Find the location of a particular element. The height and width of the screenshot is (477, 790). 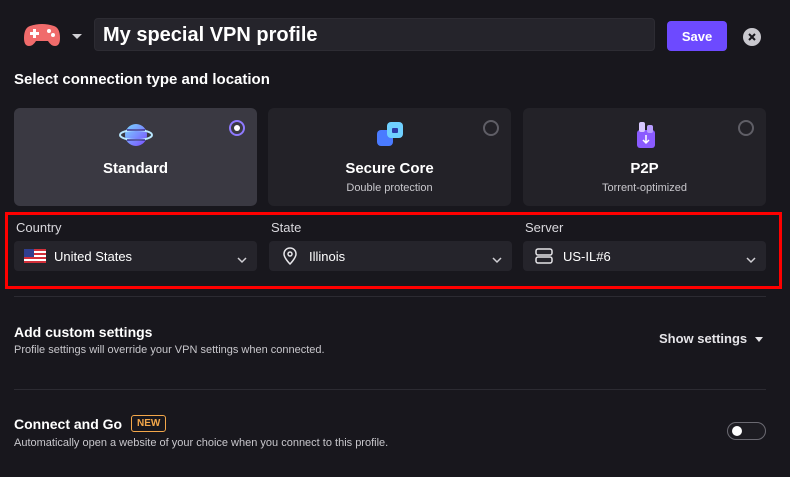

state-label: State is located at coordinates (286, 227).